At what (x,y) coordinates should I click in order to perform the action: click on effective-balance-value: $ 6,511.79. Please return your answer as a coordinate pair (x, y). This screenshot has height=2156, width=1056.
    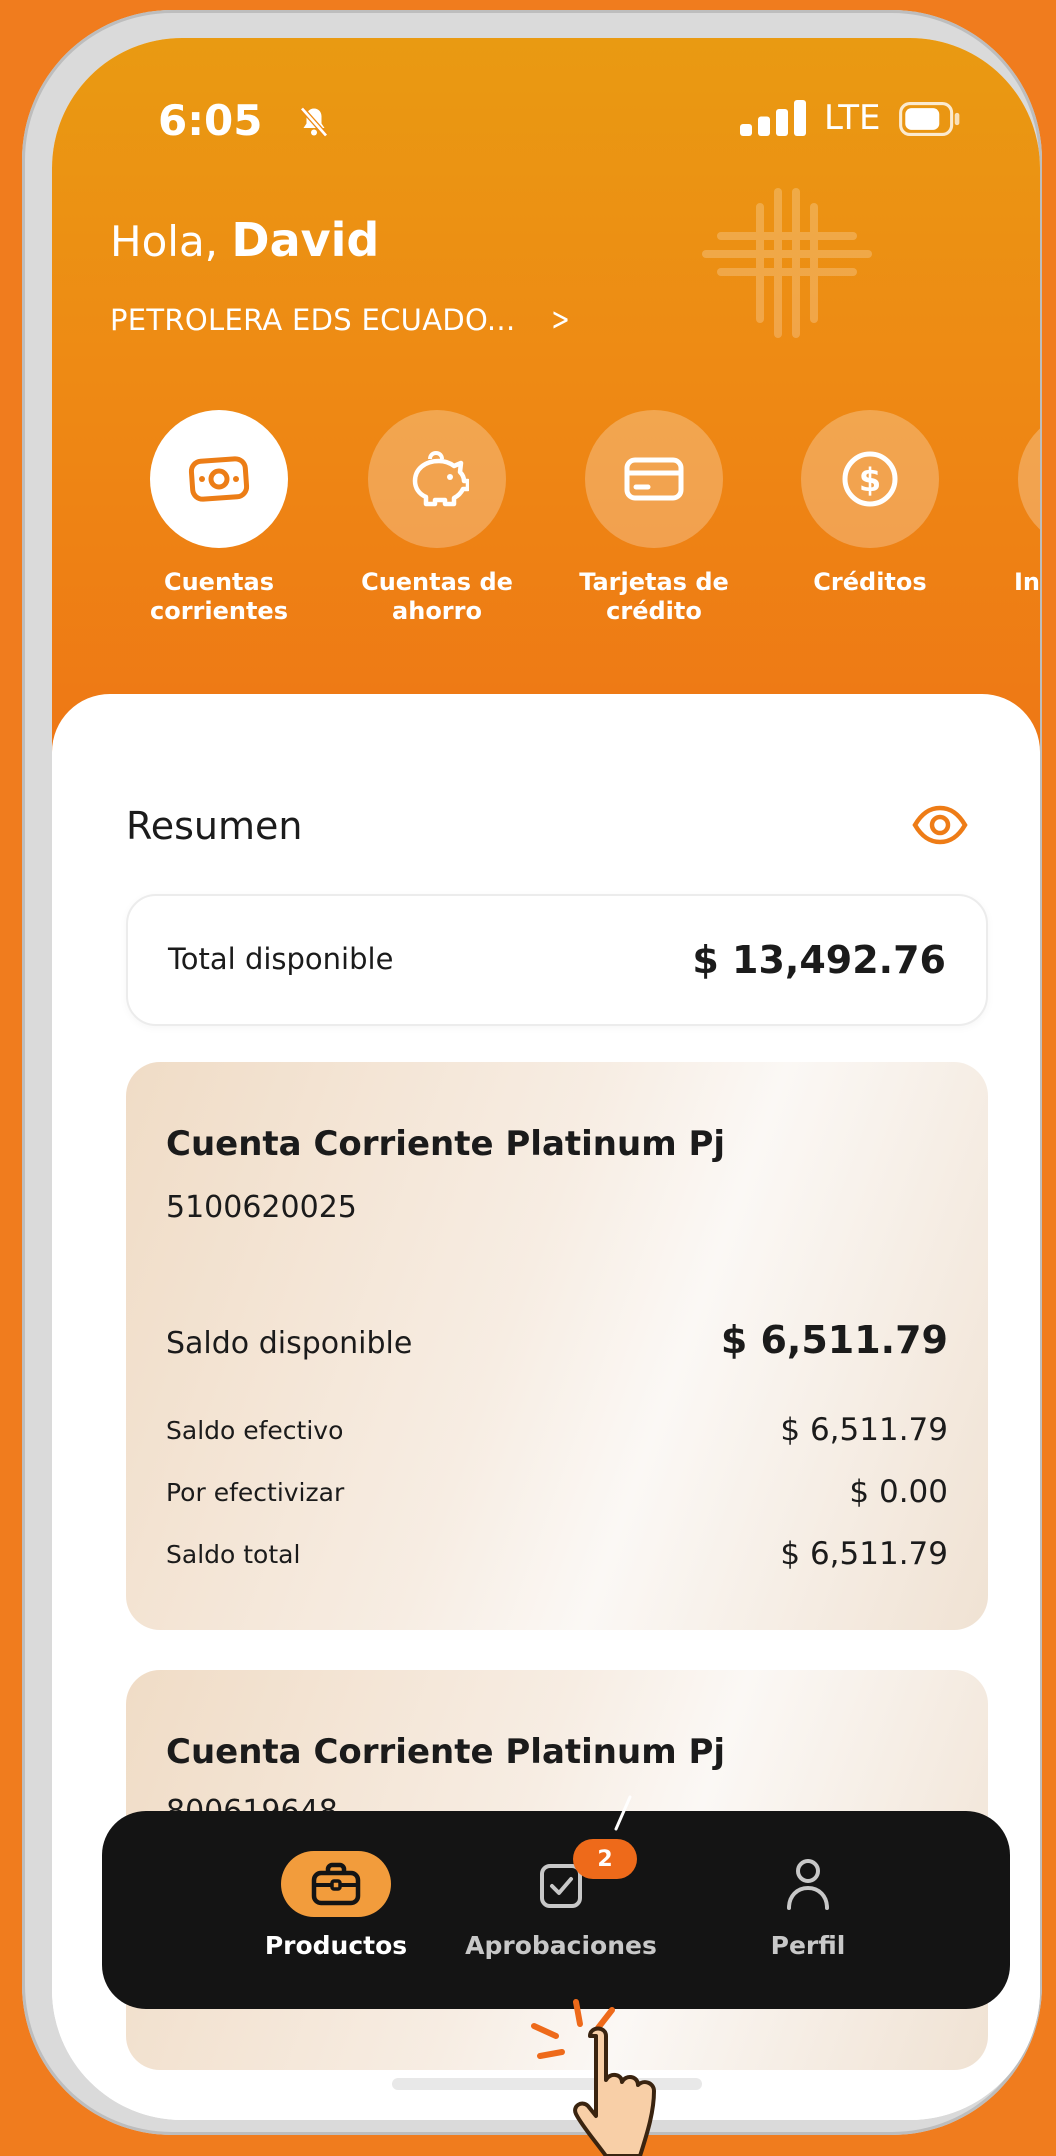
    Looking at the image, I should click on (864, 1430).